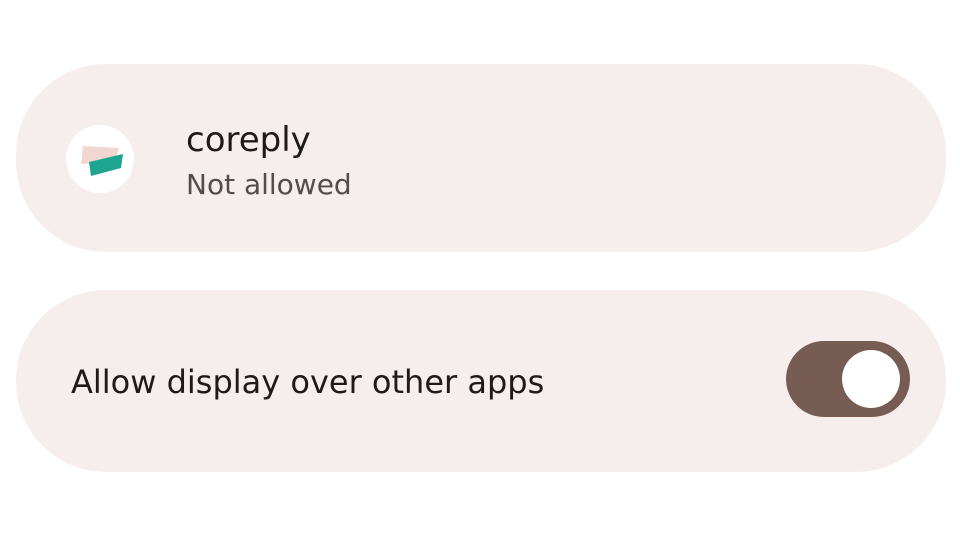 This screenshot has height=540, width=960. What do you see at coordinates (269, 184) in the screenshot?
I see `app-permission-status: Not allowed` at bounding box center [269, 184].